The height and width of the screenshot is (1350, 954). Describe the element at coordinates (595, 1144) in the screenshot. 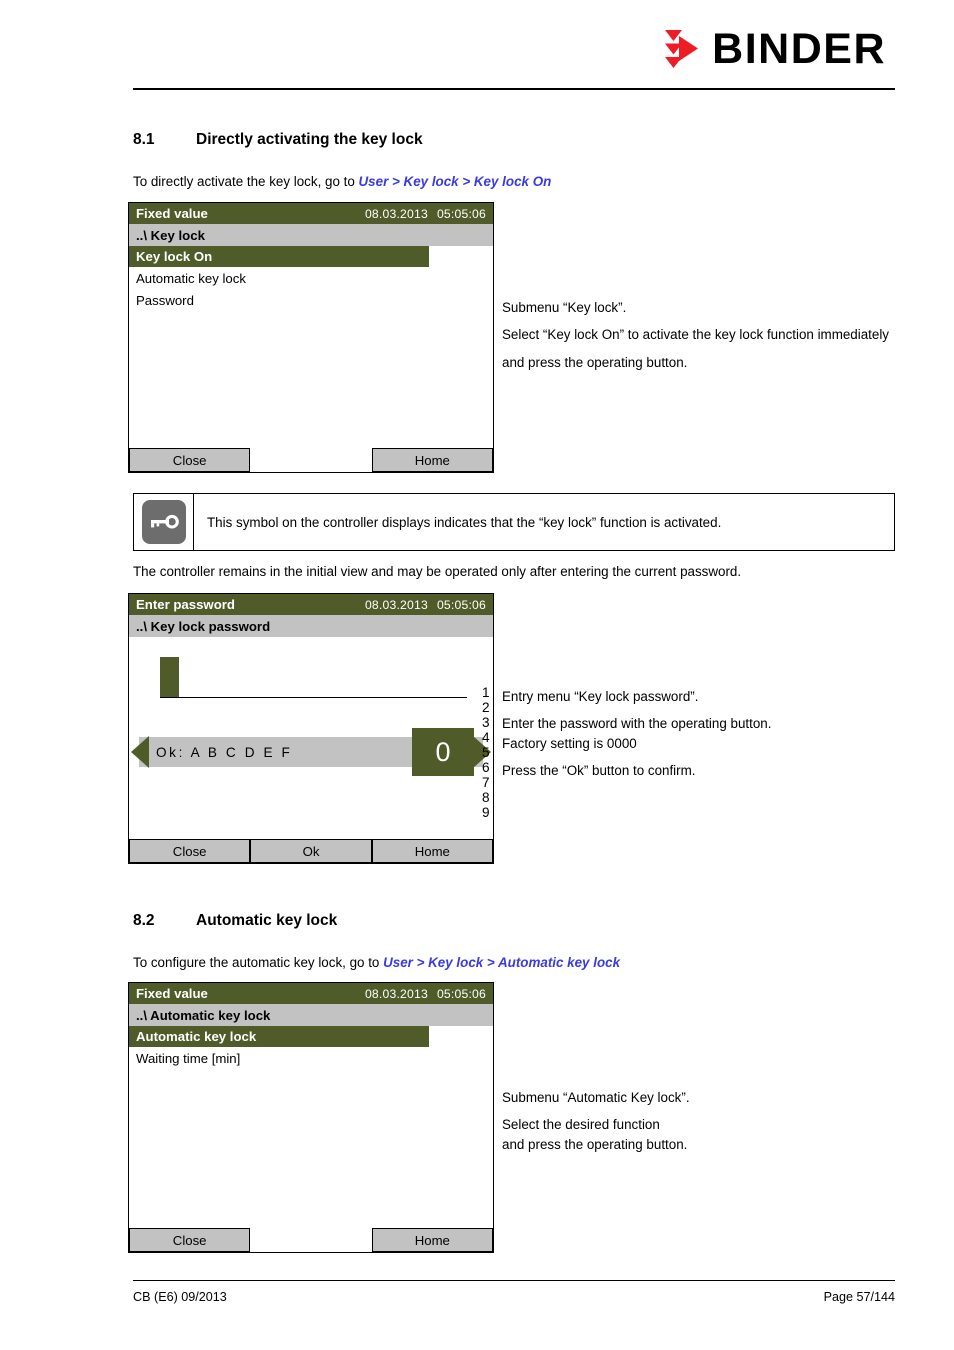

I see `annotation-autolock-line3: and press the operating button.` at that location.